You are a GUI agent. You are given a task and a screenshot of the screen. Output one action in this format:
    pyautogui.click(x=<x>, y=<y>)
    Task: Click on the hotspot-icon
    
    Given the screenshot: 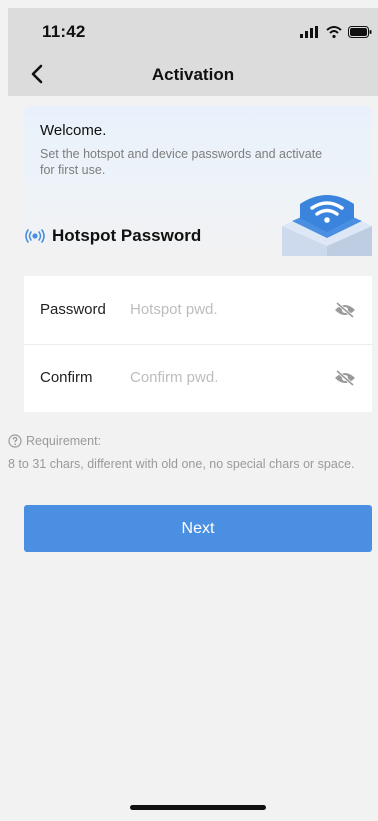 What is the action you would take?
    pyautogui.click(x=35, y=236)
    